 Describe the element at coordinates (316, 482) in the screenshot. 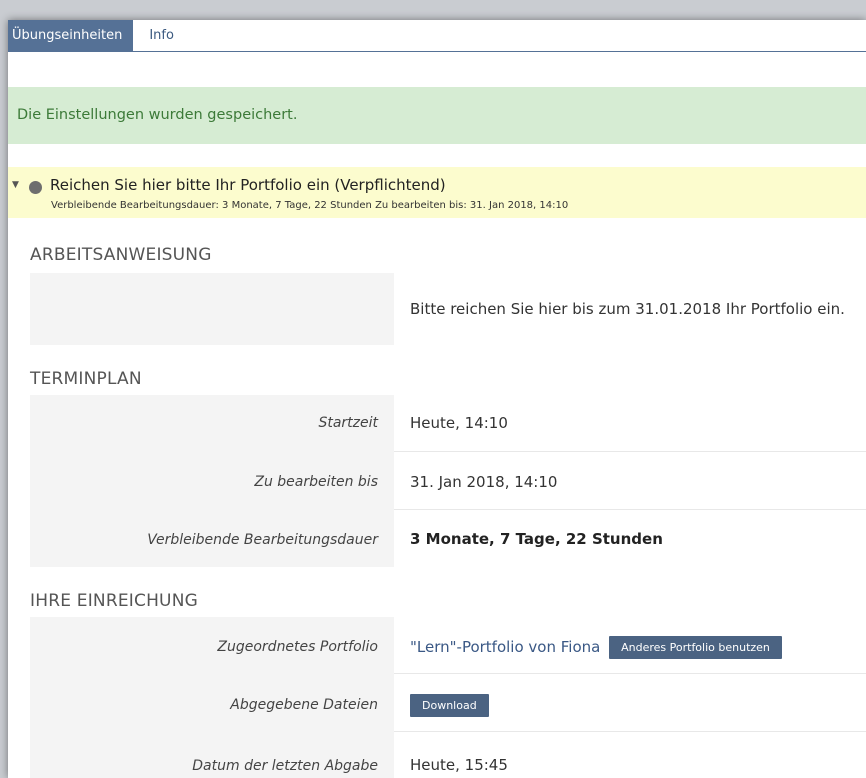

I see `label-zu-bearbeiten-bis: Zu bearbeiten bis` at that location.